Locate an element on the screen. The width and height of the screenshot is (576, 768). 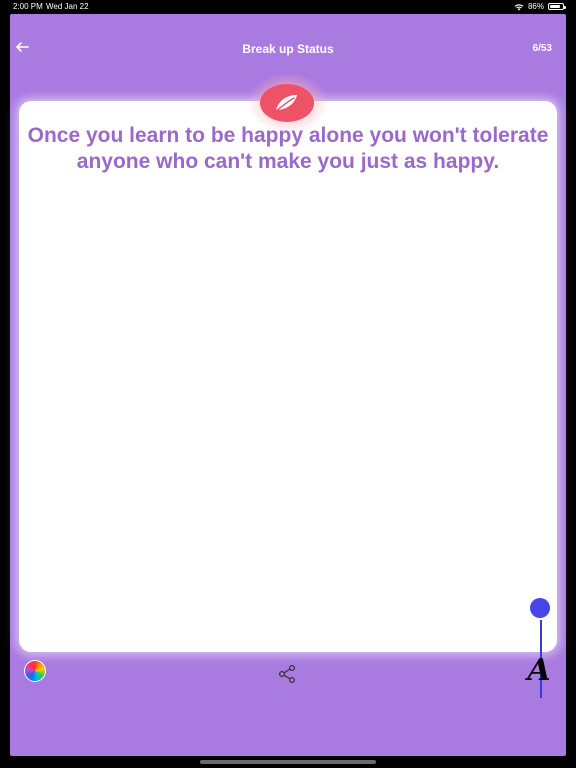
feather-icon is located at coordinates (285, 104).